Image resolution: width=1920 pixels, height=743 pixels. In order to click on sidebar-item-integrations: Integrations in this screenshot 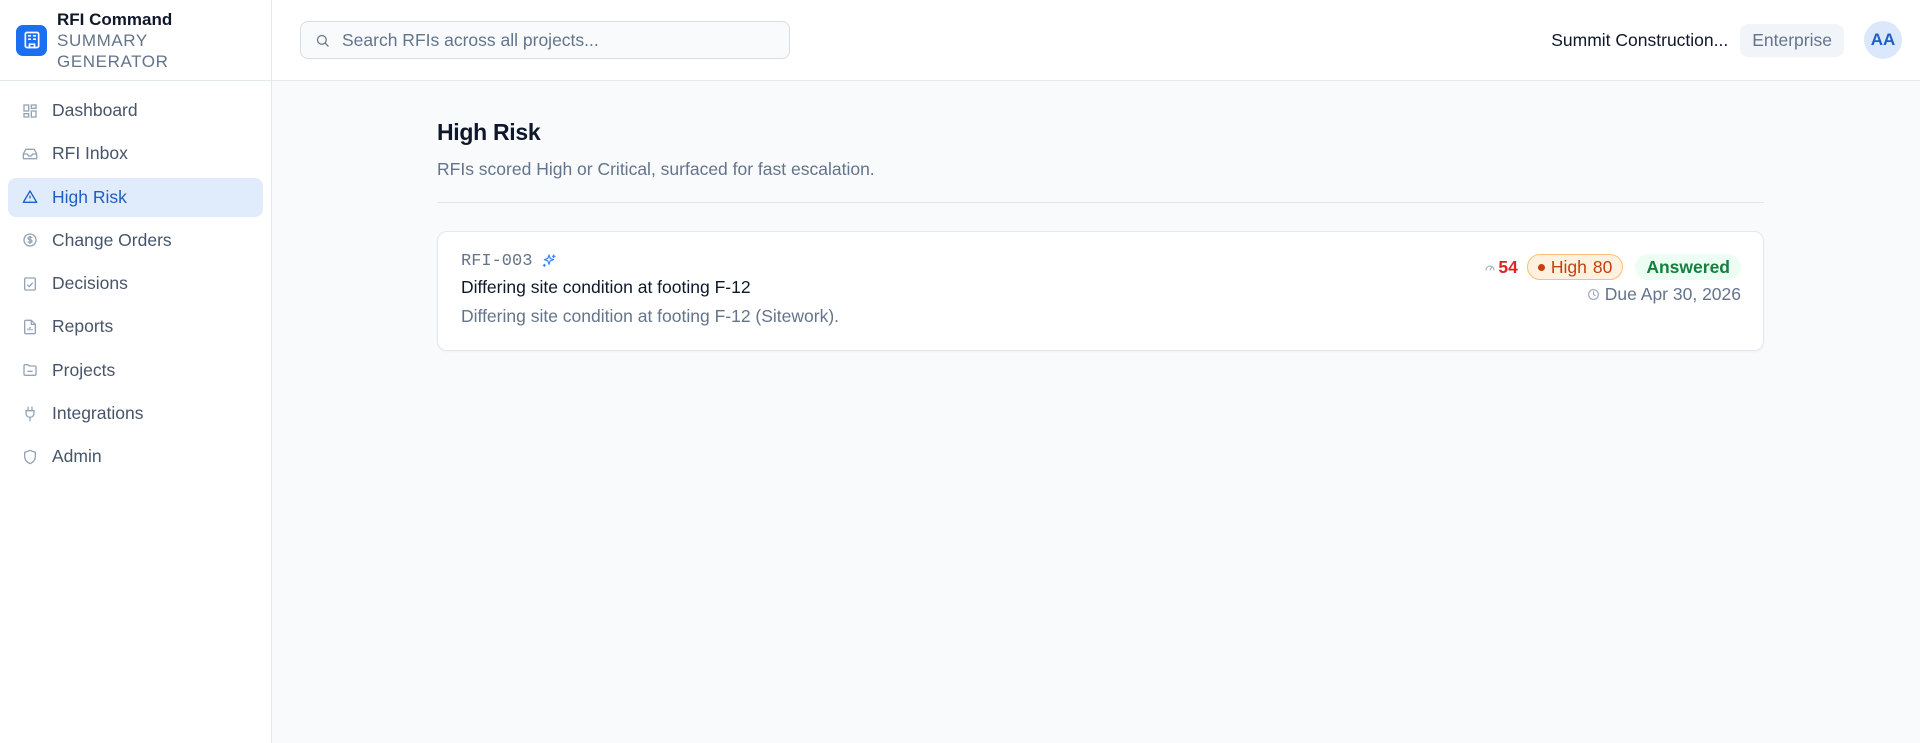, I will do `click(135, 413)`.